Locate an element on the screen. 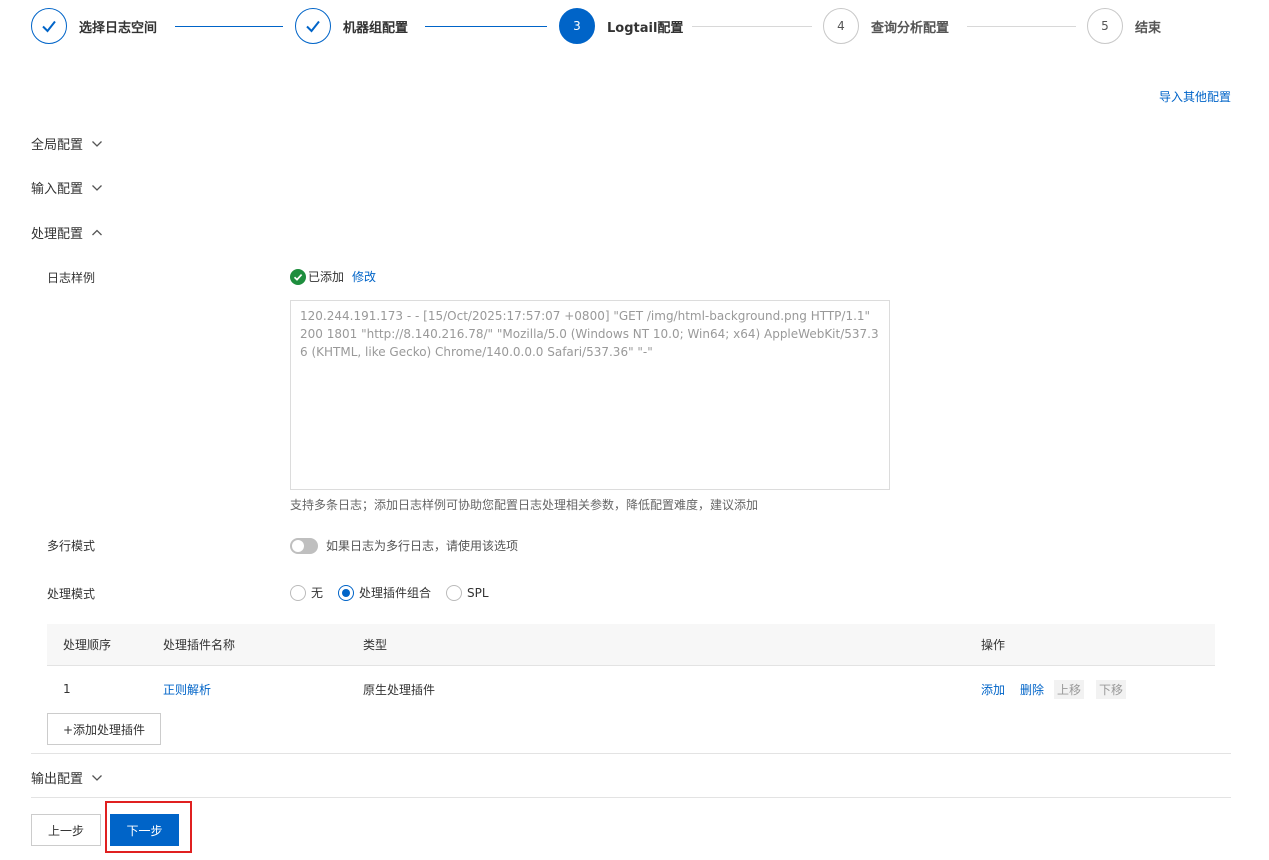  add-op-link: 添加 is located at coordinates (993, 689).